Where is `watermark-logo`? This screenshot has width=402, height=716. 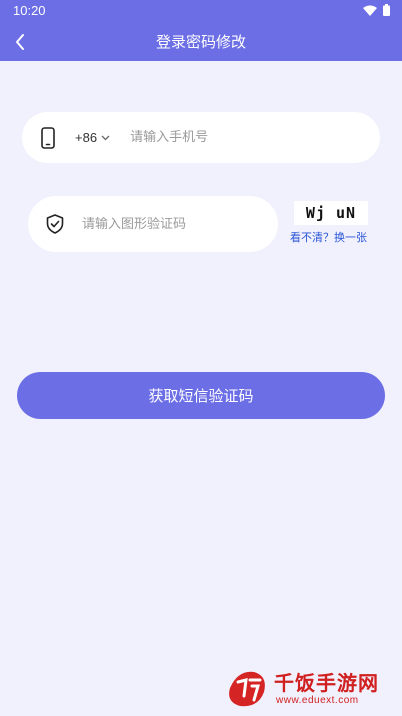 watermark-logo is located at coordinates (247, 689).